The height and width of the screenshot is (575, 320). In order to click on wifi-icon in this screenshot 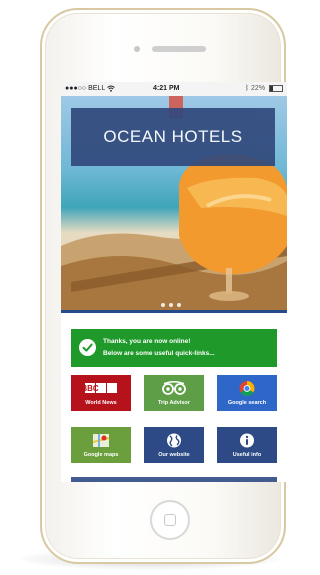, I will do `click(111, 88)`.